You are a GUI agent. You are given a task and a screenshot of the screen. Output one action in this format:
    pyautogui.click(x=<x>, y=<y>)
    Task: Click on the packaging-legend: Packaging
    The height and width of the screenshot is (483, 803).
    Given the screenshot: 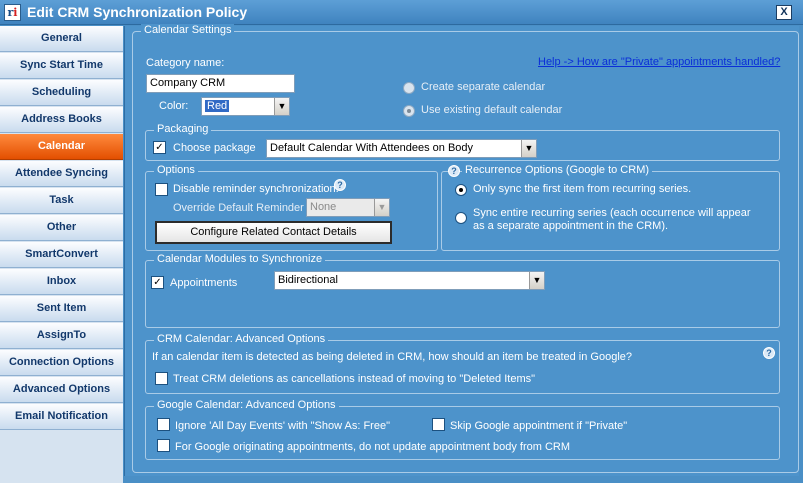 What is the action you would take?
    pyautogui.click(x=183, y=129)
    